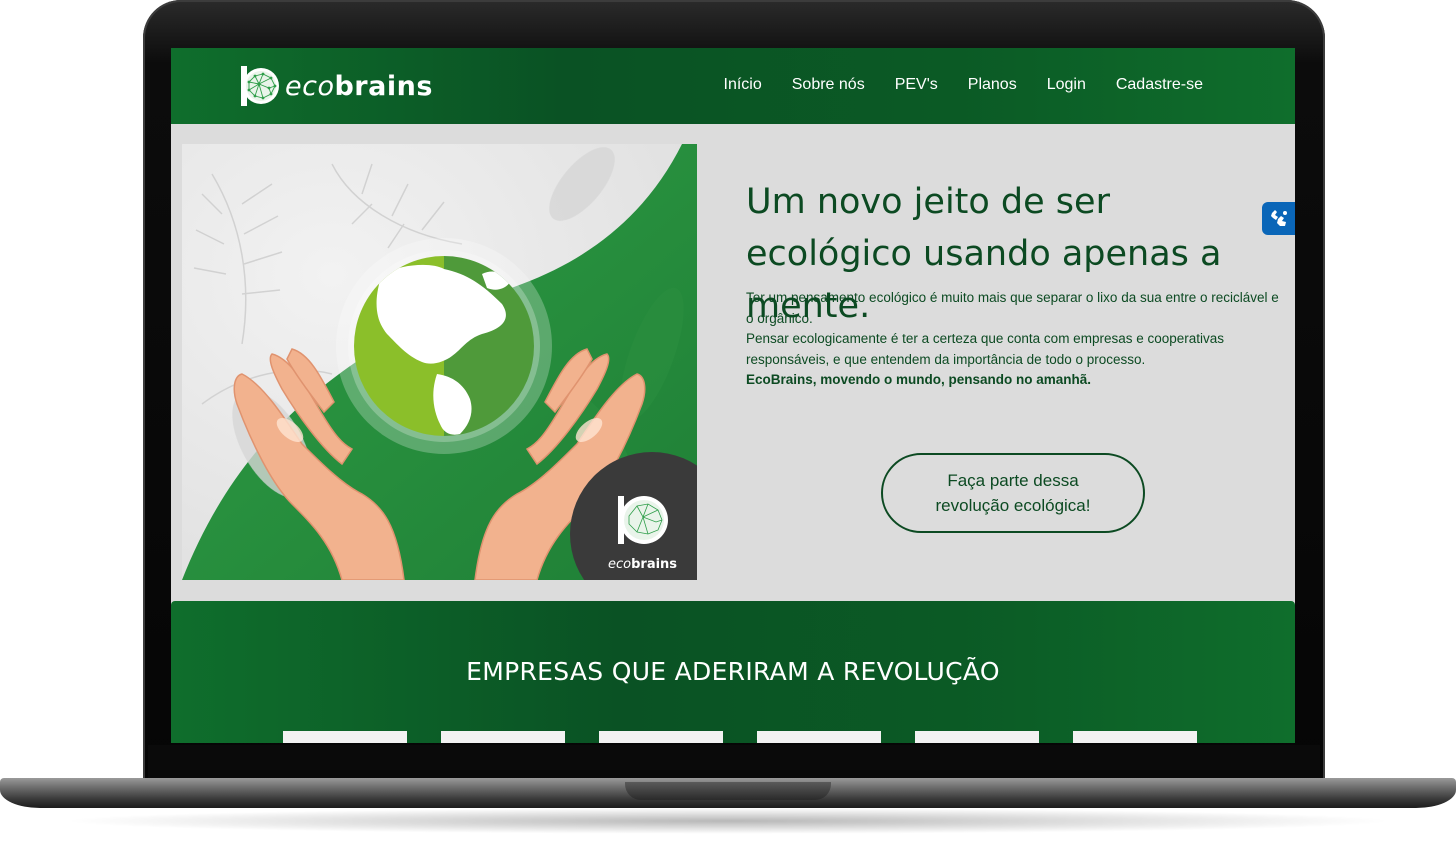 This screenshot has height=847, width=1456. I want to click on badge-text-light: eco, so click(619, 564).